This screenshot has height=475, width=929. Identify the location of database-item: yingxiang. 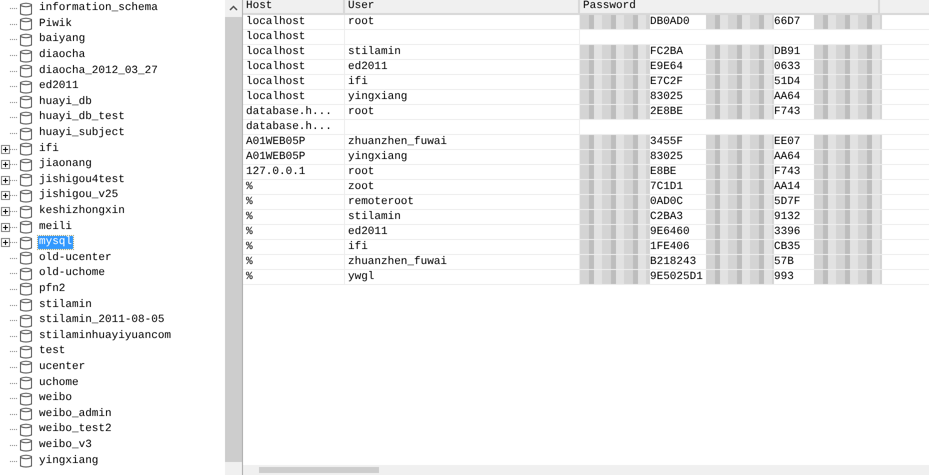
(69, 461).